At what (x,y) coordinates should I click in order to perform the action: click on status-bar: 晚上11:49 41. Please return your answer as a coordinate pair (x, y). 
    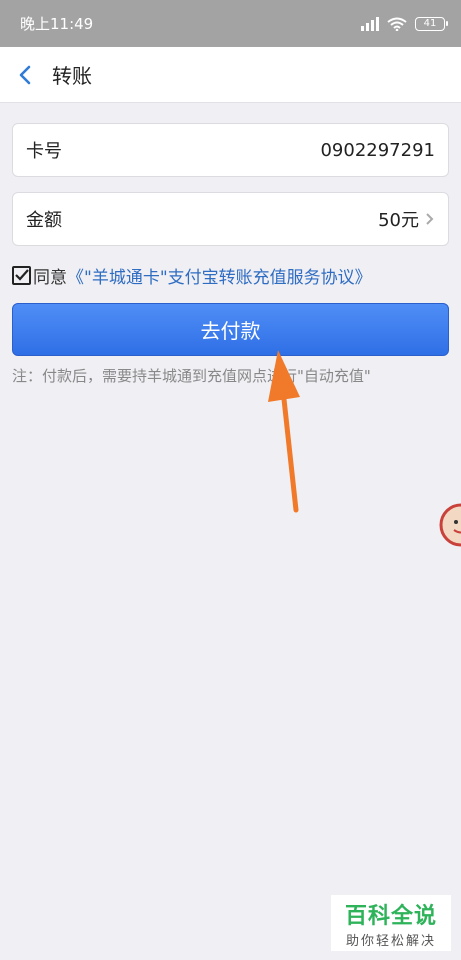
    Looking at the image, I should click on (230, 23).